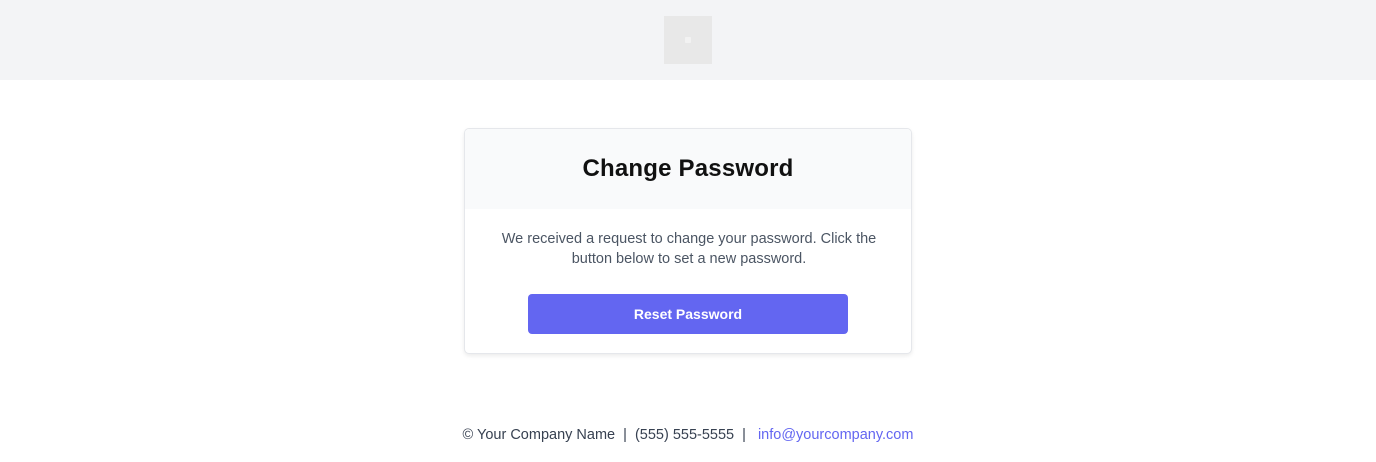 This screenshot has width=1376, height=462. I want to click on logo-placeholder, so click(688, 40).